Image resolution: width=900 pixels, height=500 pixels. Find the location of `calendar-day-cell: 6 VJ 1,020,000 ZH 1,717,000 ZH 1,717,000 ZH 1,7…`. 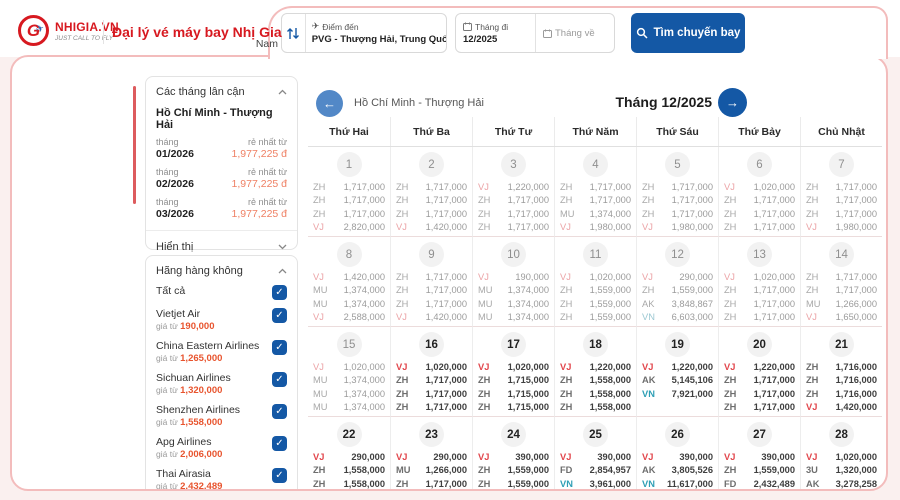

calendar-day-cell: 6 VJ 1,020,000 ZH 1,717,000 ZH 1,717,000 ZH 1,7… is located at coordinates (759, 192).